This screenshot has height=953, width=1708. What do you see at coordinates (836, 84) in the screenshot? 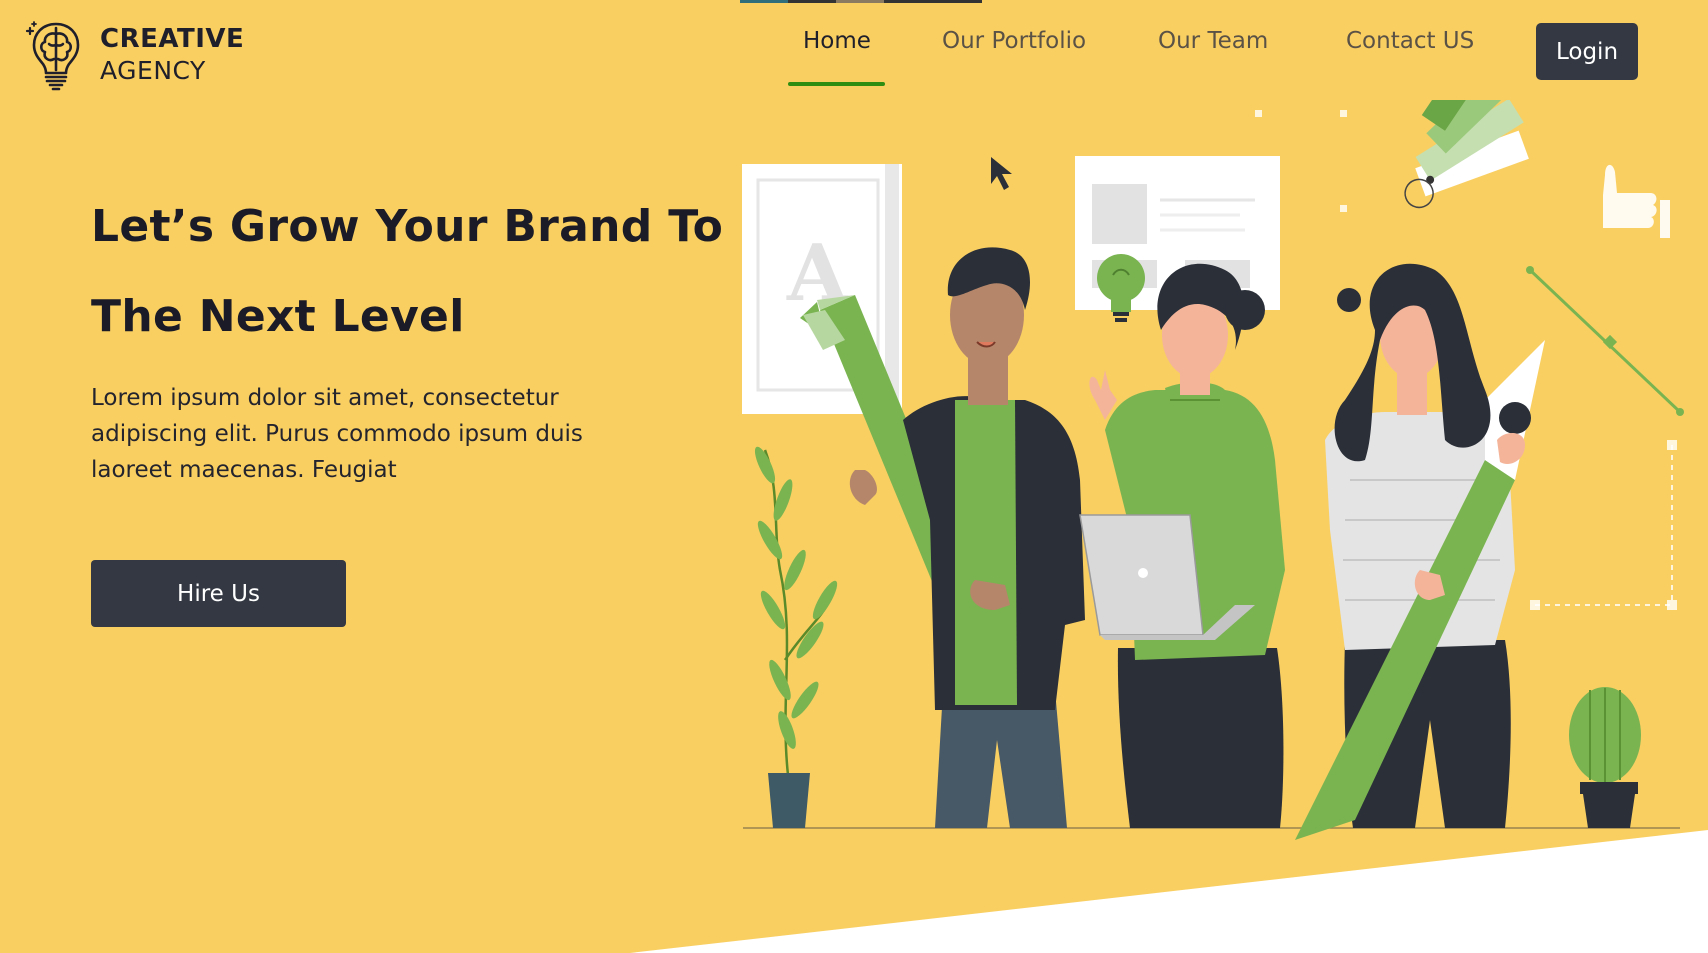
I see `nav-active-underline` at bounding box center [836, 84].